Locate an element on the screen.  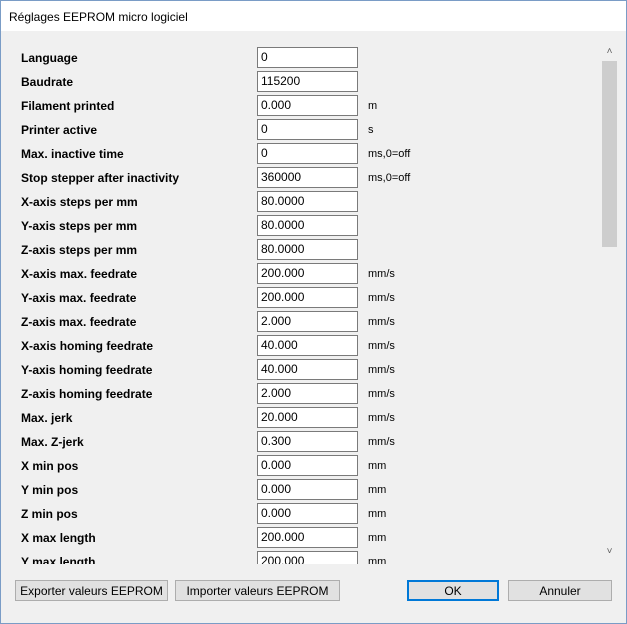
setting-label: Y-axis homing feedrate is located at coordinates (87, 370).